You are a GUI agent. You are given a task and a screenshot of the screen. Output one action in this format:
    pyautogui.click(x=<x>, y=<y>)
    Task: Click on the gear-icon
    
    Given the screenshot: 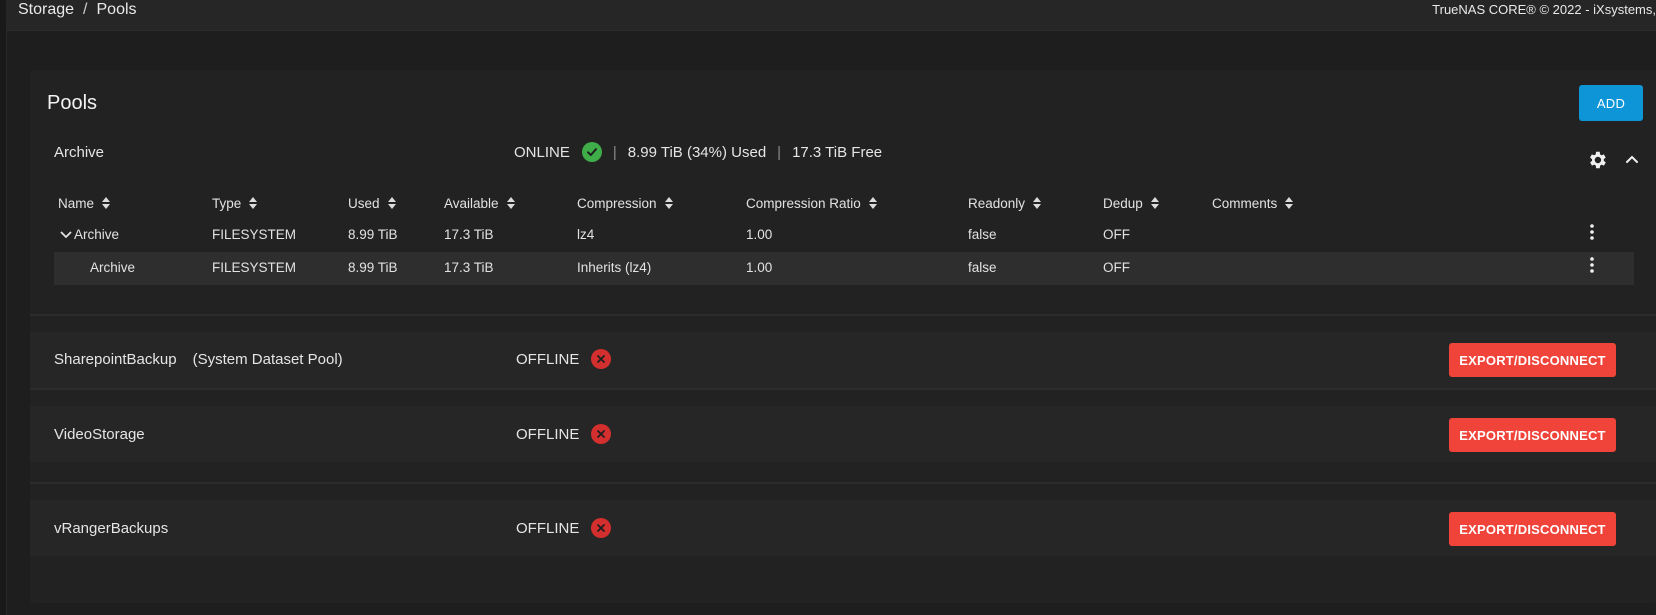 What is the action you would take?
    pyautogui.click(x=1597, y=160)
    